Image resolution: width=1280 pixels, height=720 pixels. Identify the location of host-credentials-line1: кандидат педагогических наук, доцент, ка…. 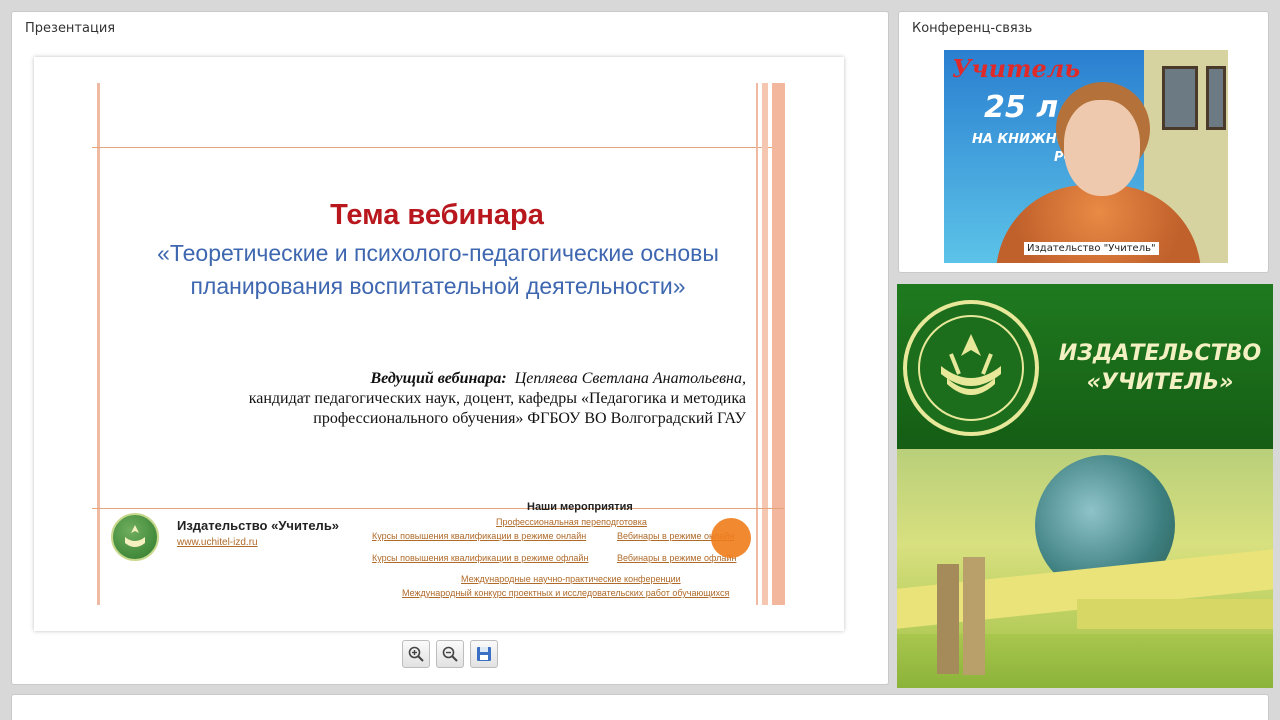
(497, 398).